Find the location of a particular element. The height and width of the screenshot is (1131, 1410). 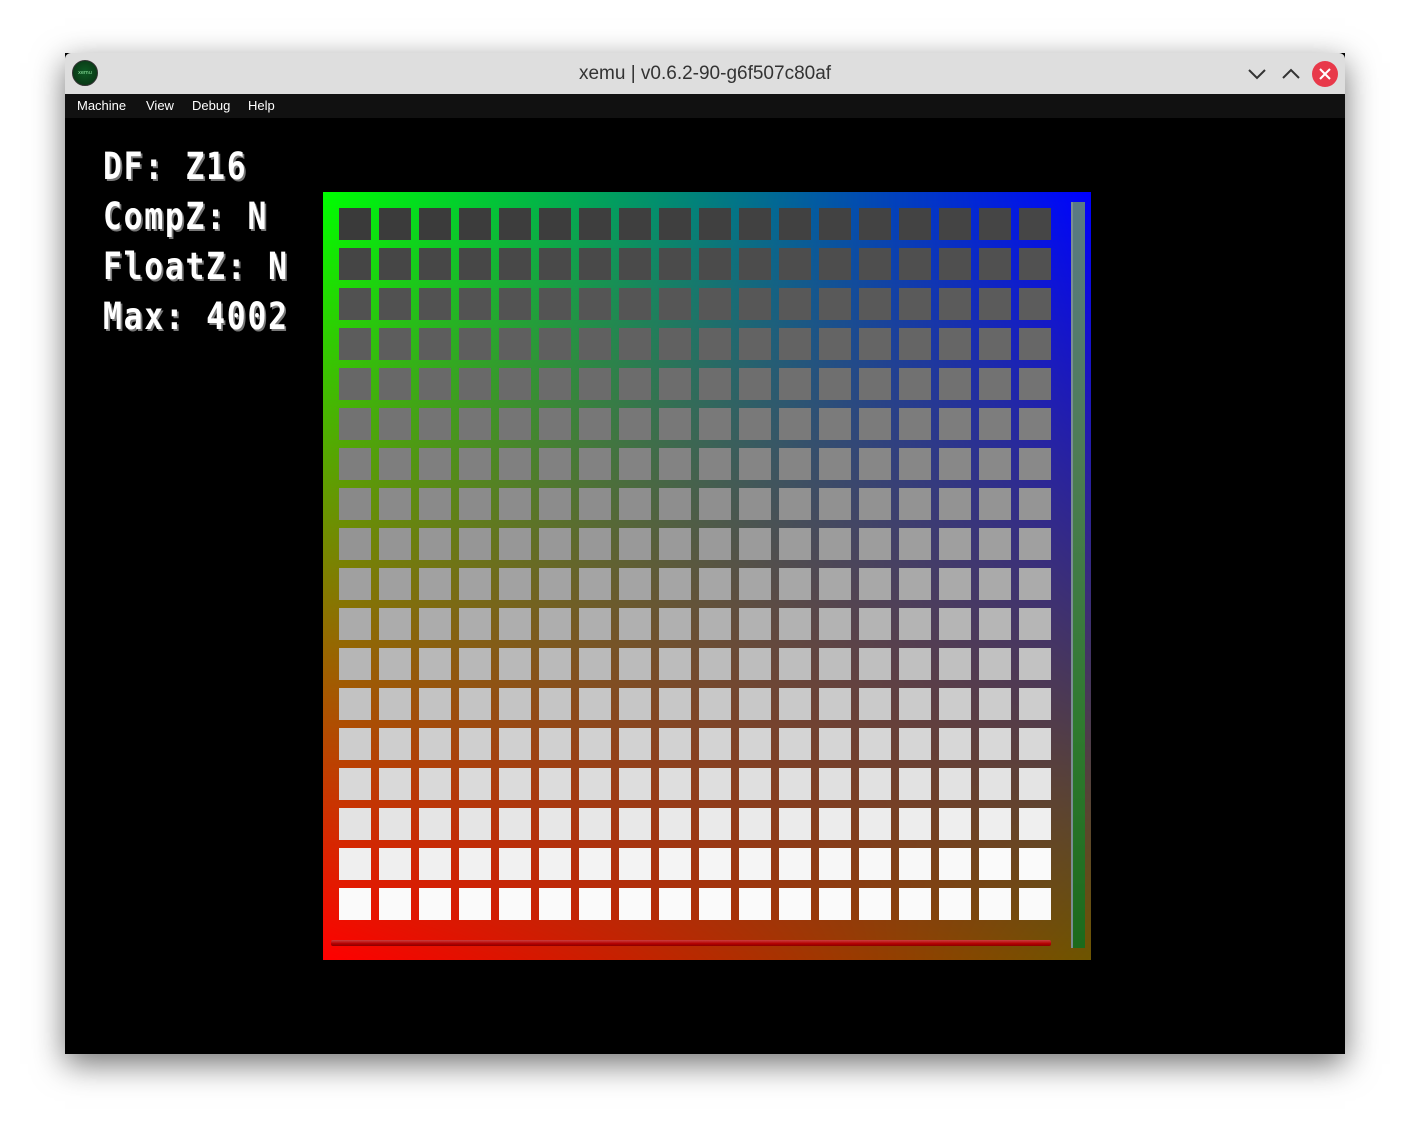

close-button is located at coordinates (1325, 74).